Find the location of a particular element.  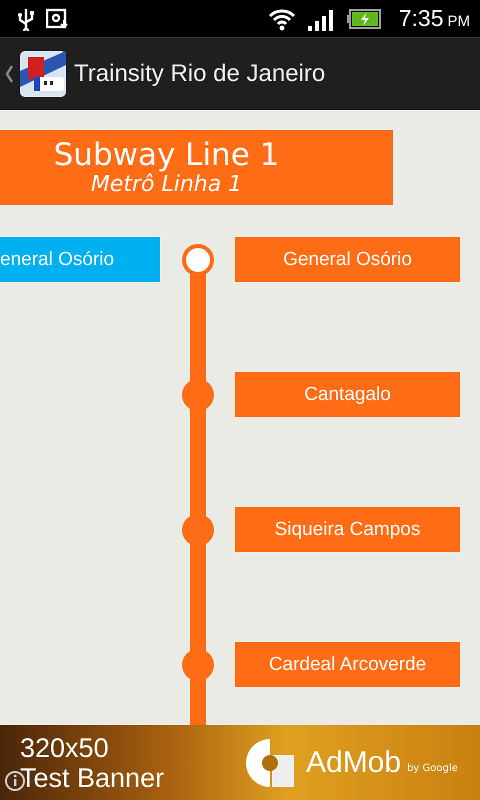

line-title: Subway Line 1 is located at coordinates (167, 155).